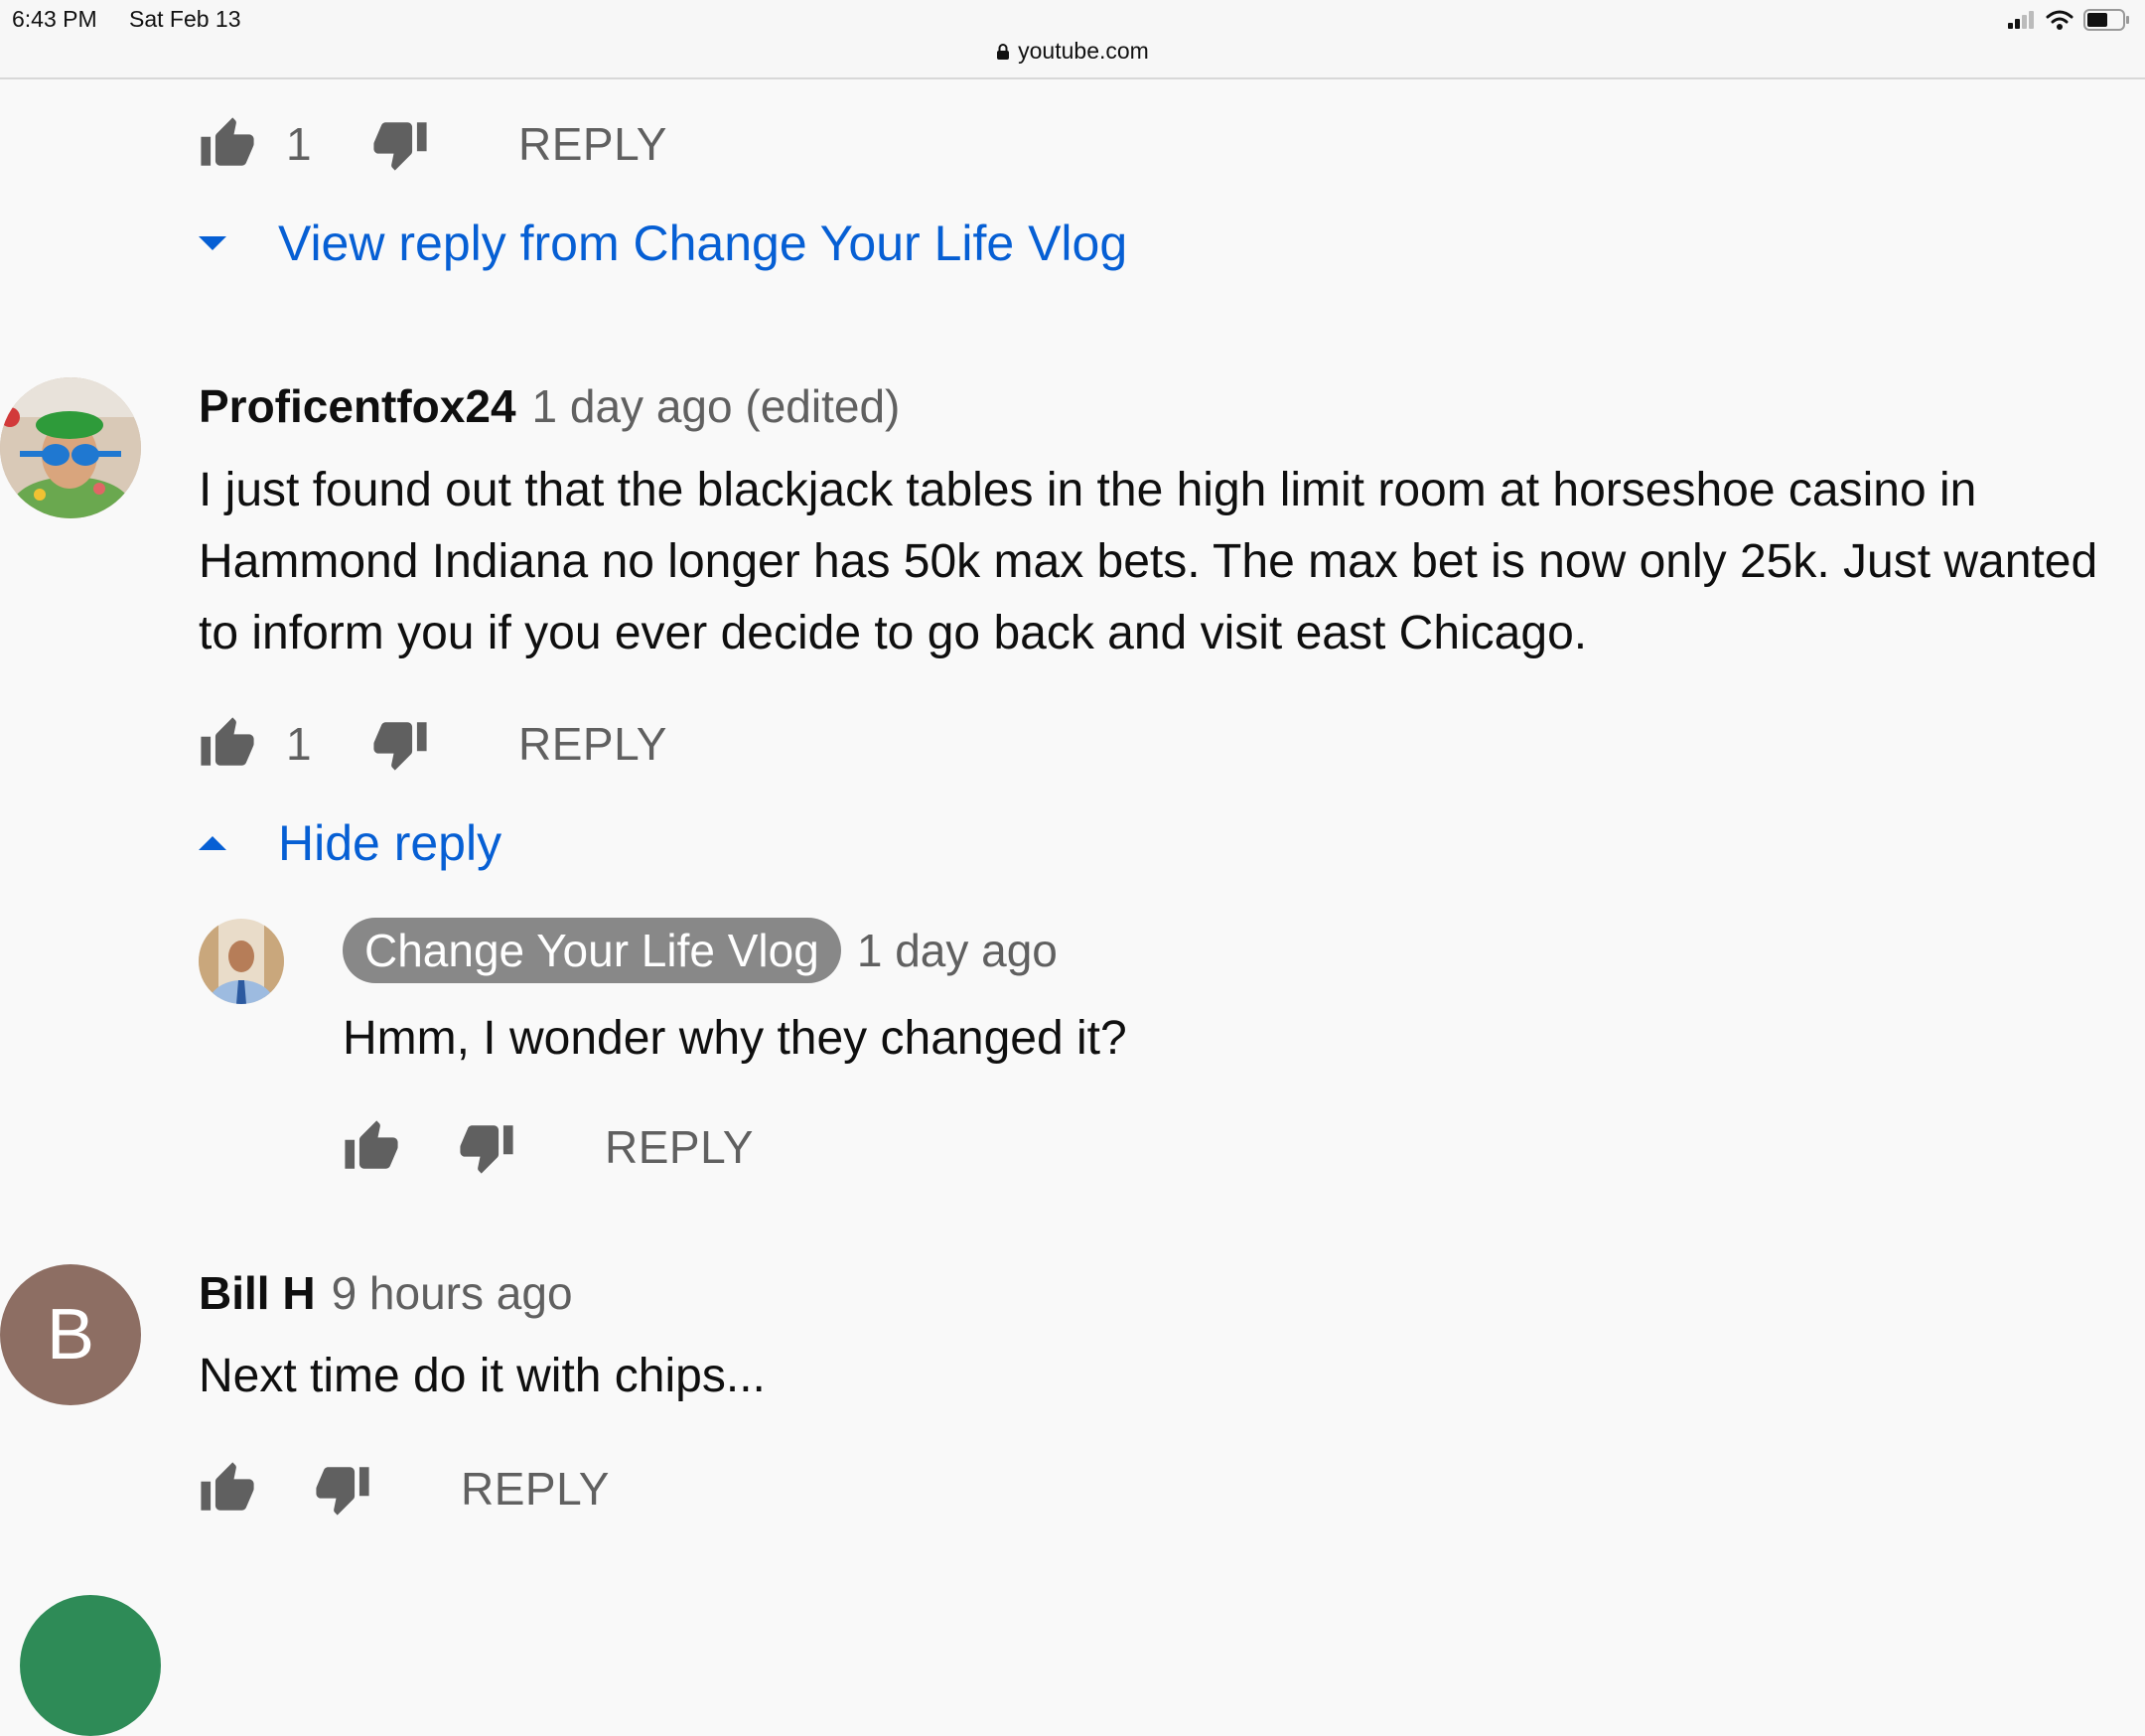 The image size is (2145, 1736). I want to click on owner-avatar-image, so click(242, 962).